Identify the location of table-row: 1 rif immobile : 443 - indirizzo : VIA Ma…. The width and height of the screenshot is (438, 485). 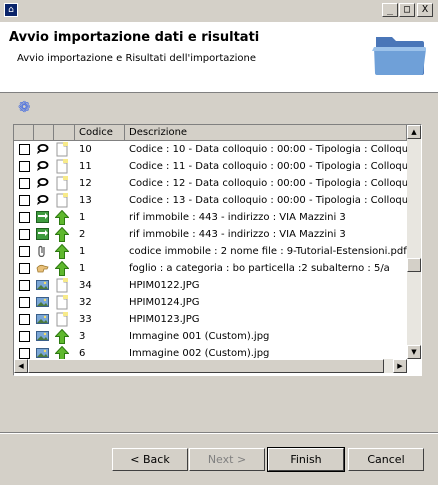
(210, 217).